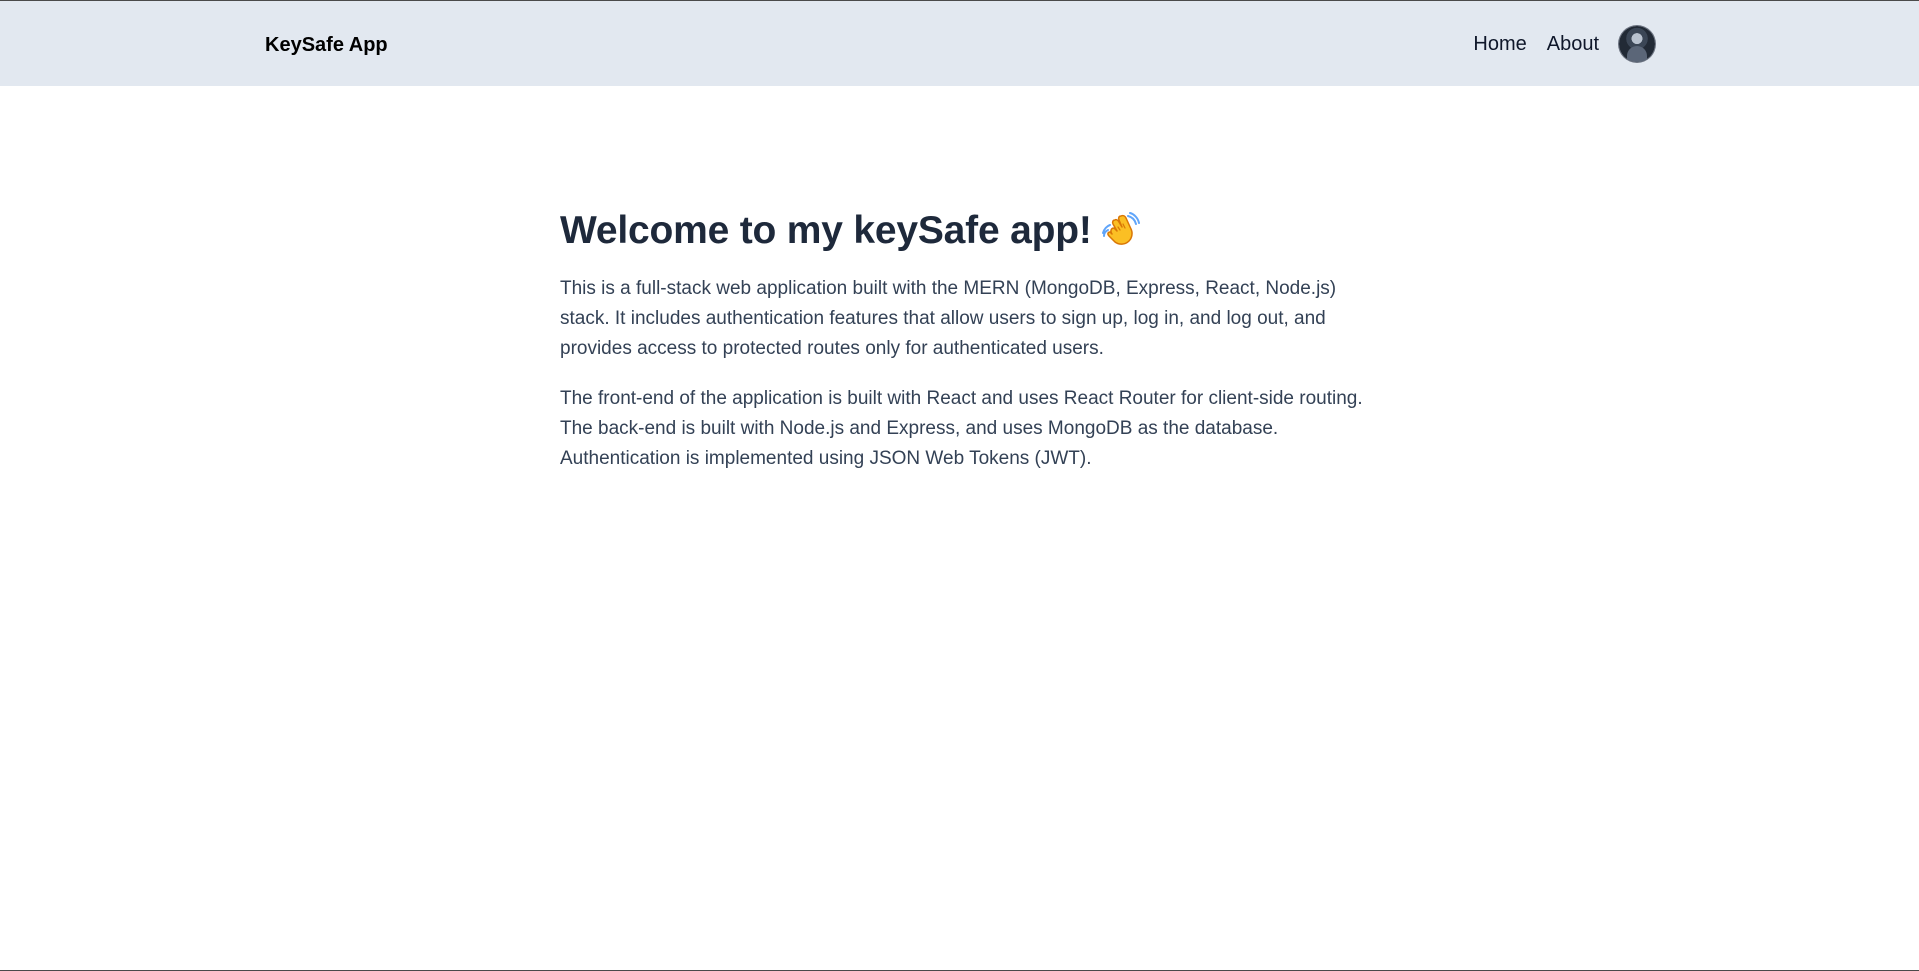 The height and width of the screenshot is (971, 1919). I want to click on page-title-text: Welcome to my keySafe app!, so click(826, 230).